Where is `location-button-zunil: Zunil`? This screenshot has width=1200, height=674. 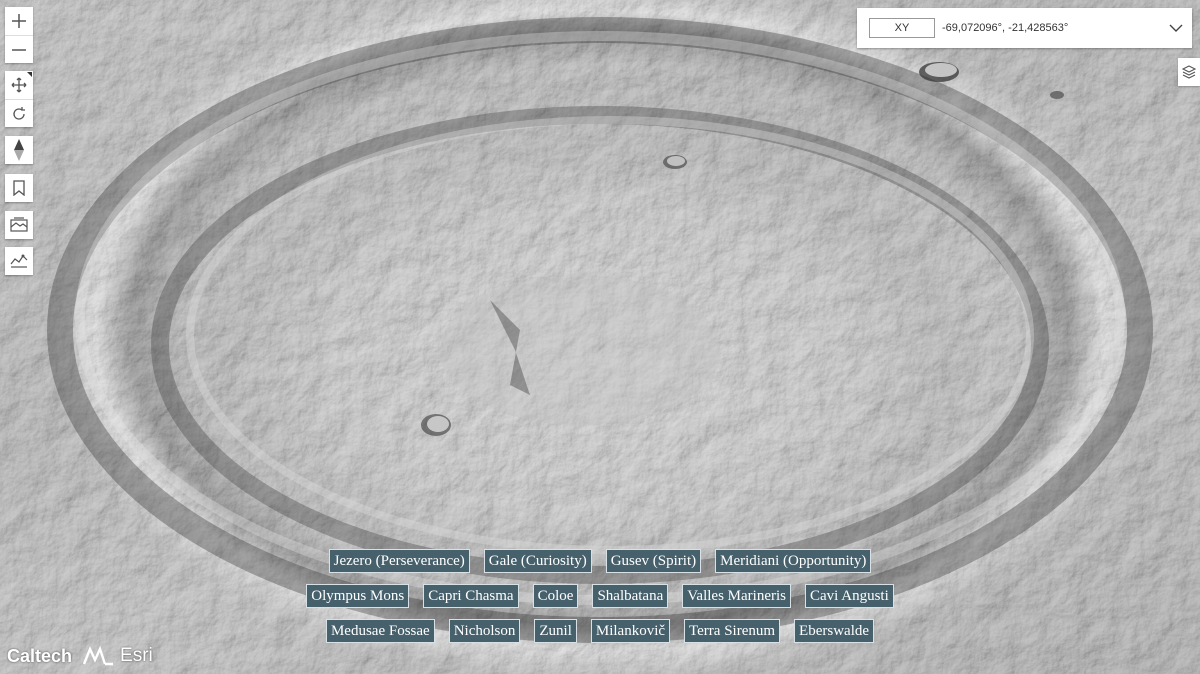 location-button-zunil: Zunil is located at coordinates (555, 631).